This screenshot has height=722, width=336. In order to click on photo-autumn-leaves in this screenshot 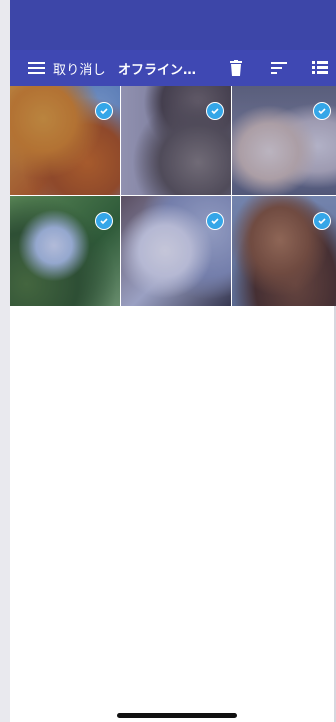, I will do `click(65, 140)`.